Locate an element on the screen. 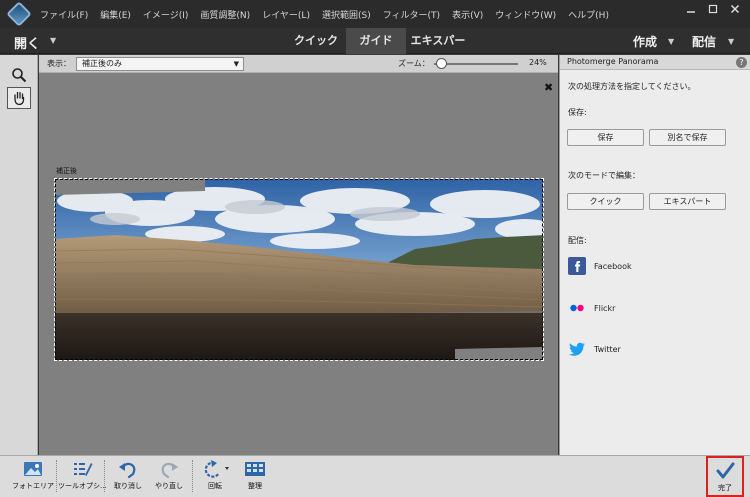  photo-area-button: フォトエリア is located at coordinates (33, 475).